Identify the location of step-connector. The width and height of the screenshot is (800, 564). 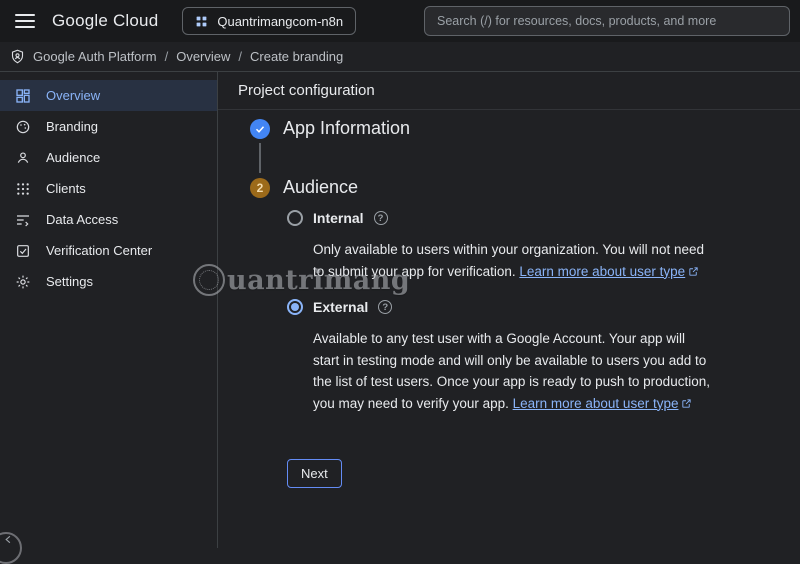
(260, 158).